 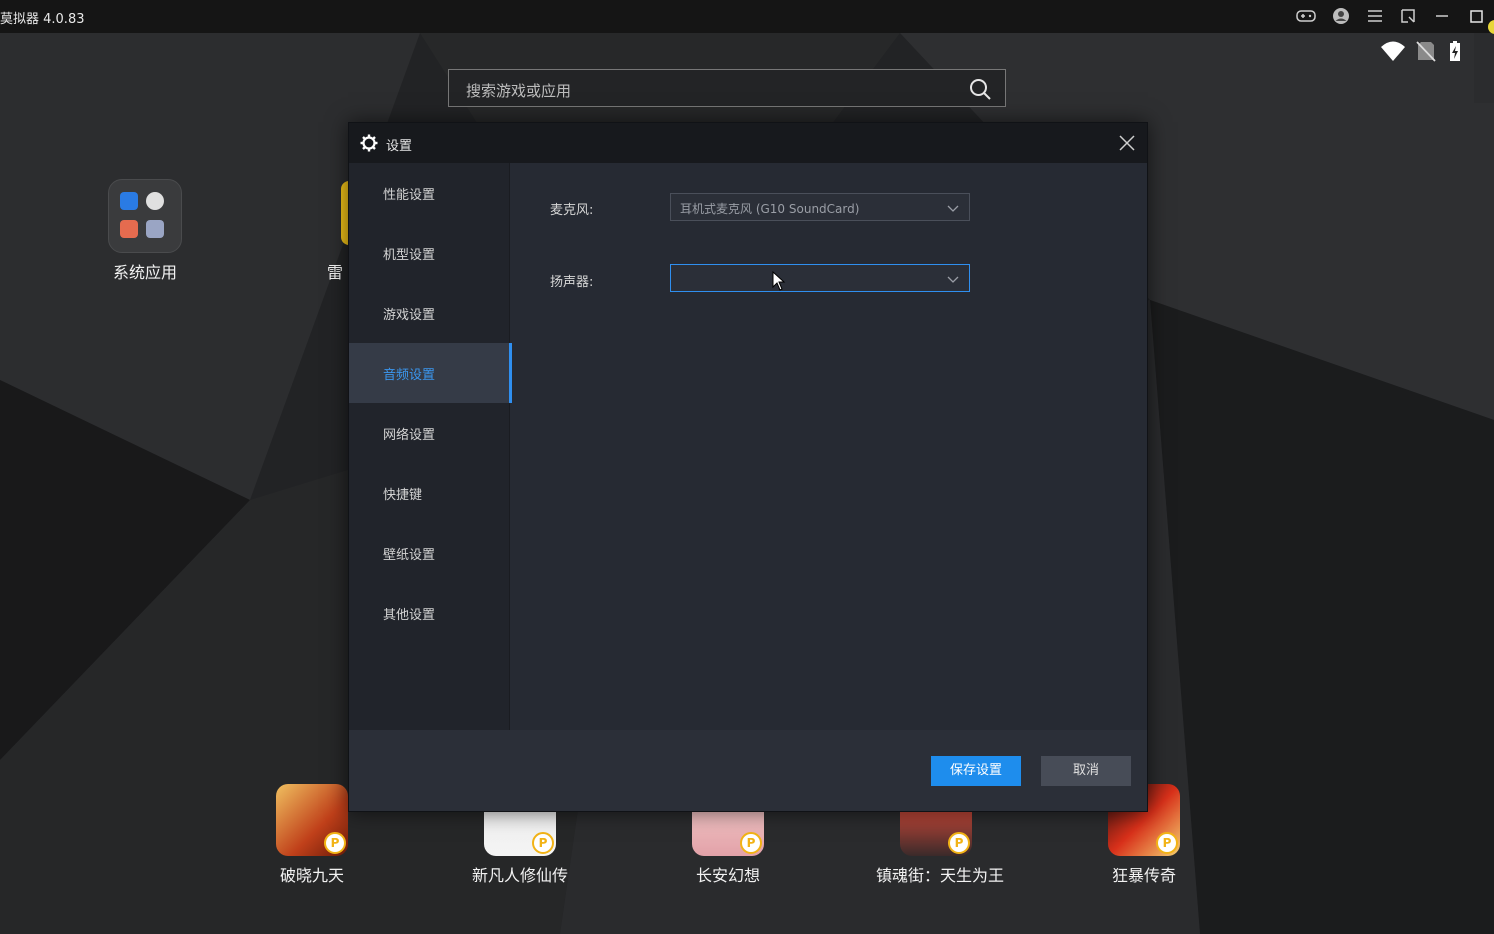 I want to click on speaker-select, so click(x=820, y=278).